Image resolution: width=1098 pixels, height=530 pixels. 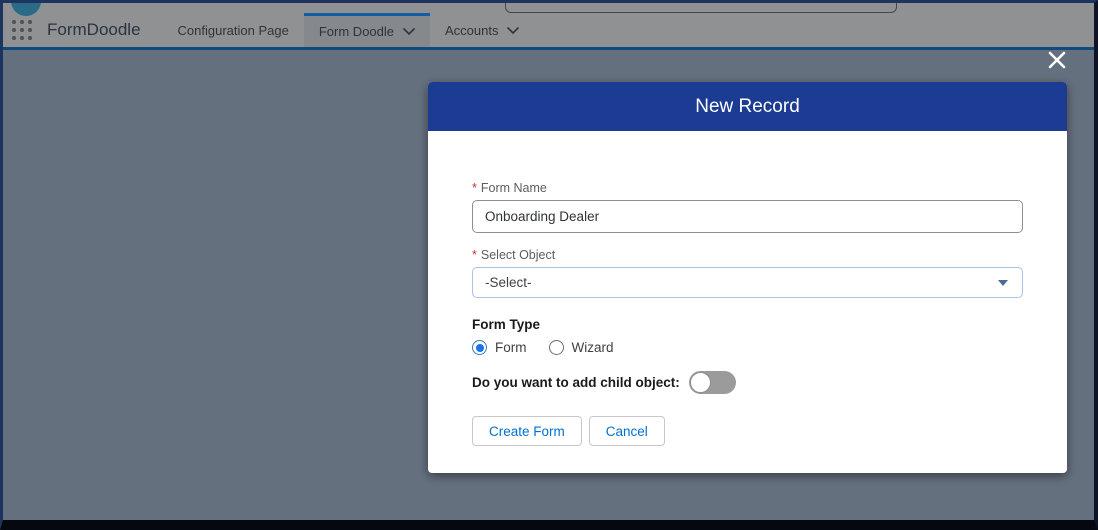 What do you see at coordinates (556, 347) in the screenshot?
I see `radio-icon-unselected` at bounding box center [556, 347].